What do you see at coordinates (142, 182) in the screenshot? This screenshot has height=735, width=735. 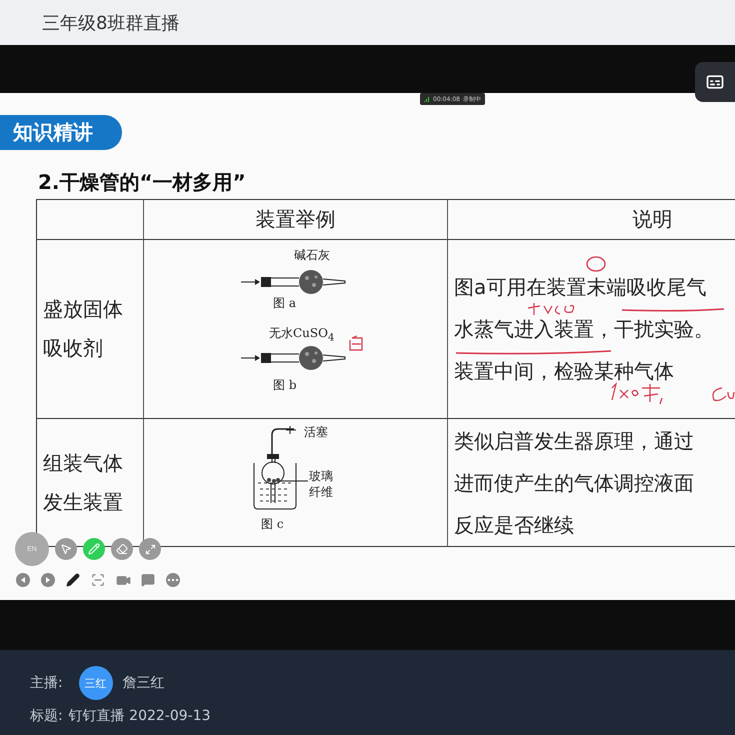 I see `slide-heading: 2.干燥管的“一材多用”` at bounding box center [142, 182].